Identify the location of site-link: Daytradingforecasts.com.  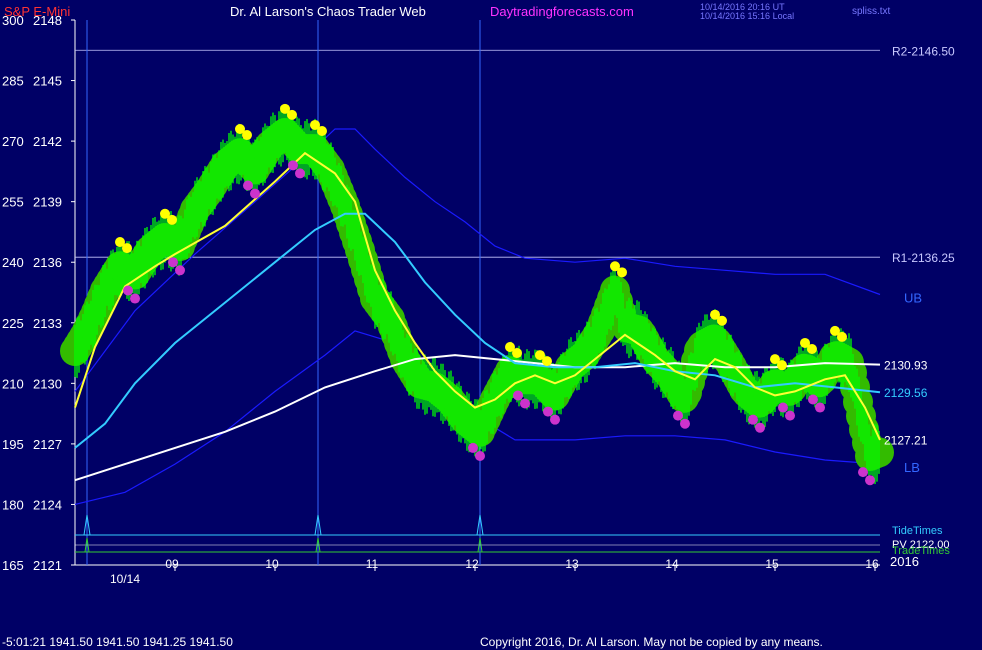
(562, 11).